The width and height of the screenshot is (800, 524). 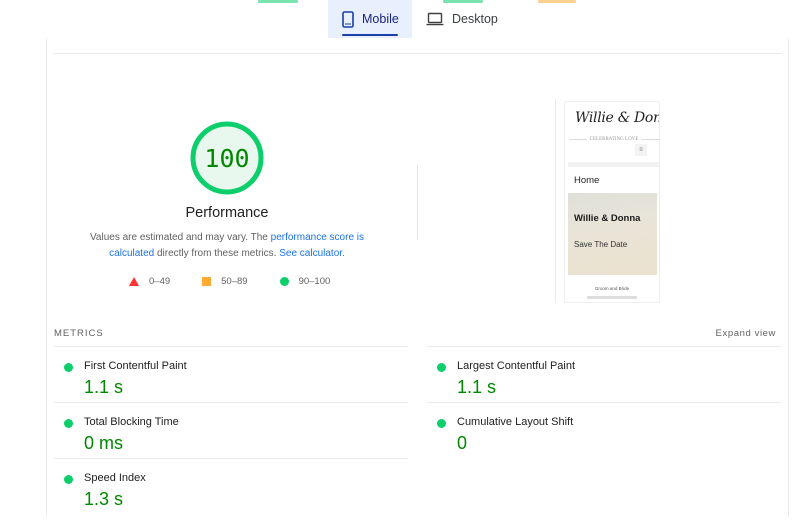 I want to click on metric-cumulative-layout-shift: Cumulative Layout Shift 0, so click(x=597, y=440).